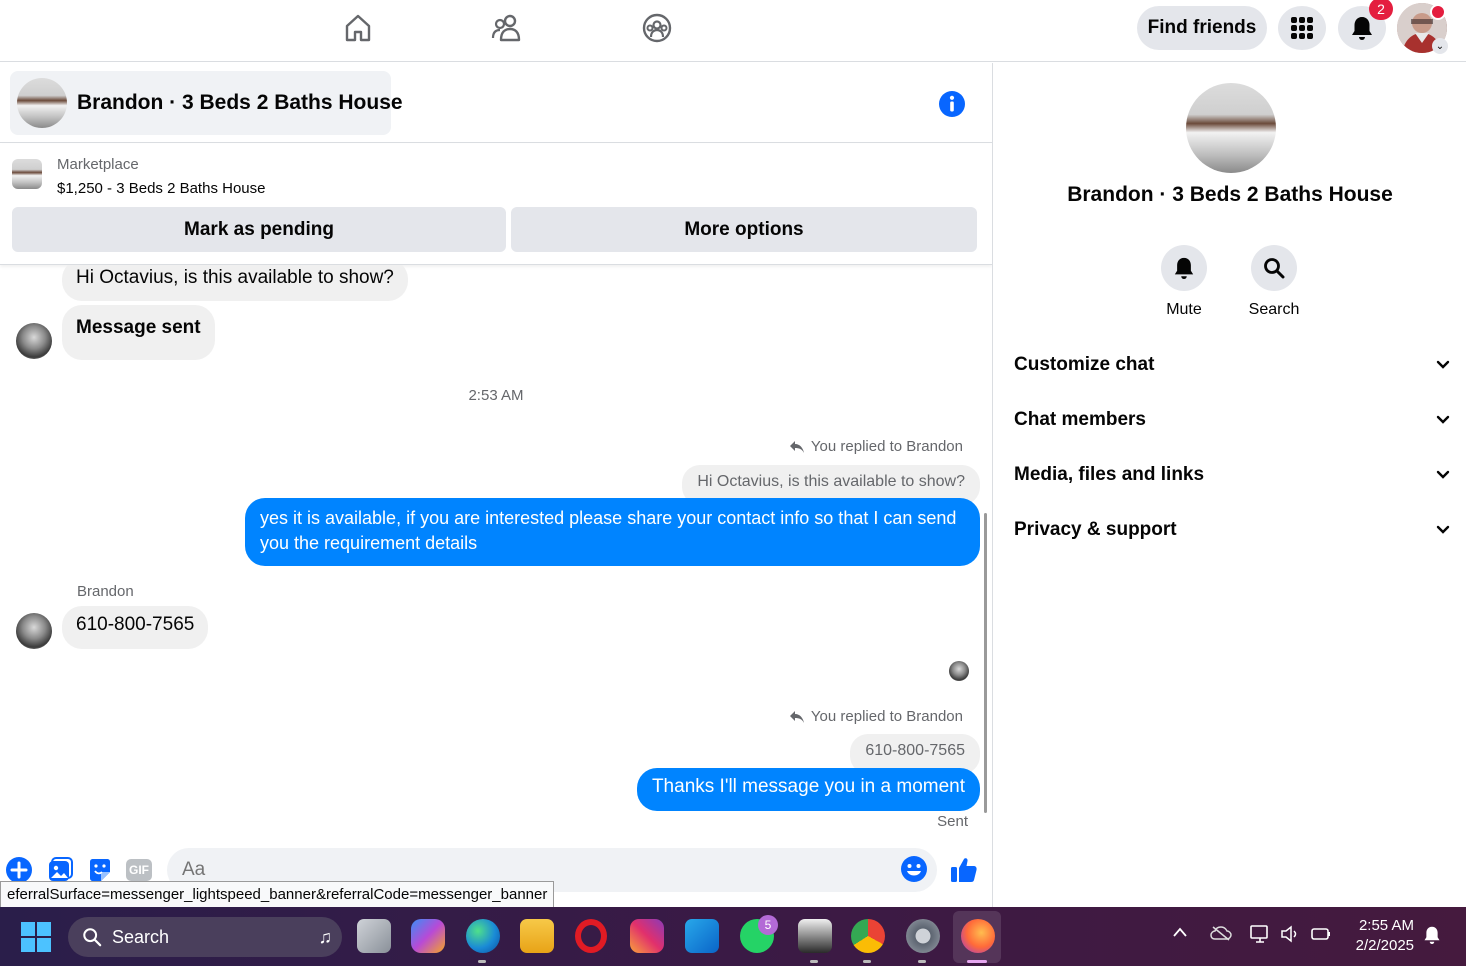  Describe the element at coordinates (141, 936) in the screenshot. I see `taskbar-search-label: Search` at that location.